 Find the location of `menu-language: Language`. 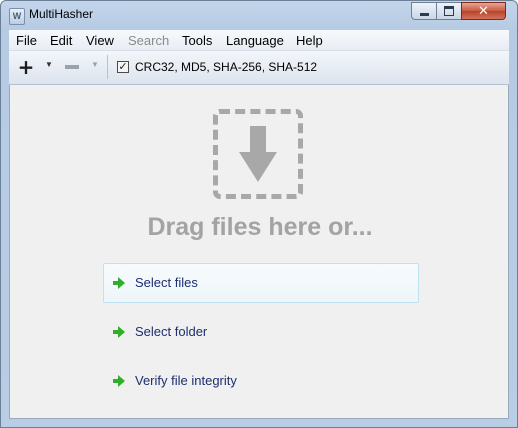

menu-language: Language is located at coordinates (255, 40).